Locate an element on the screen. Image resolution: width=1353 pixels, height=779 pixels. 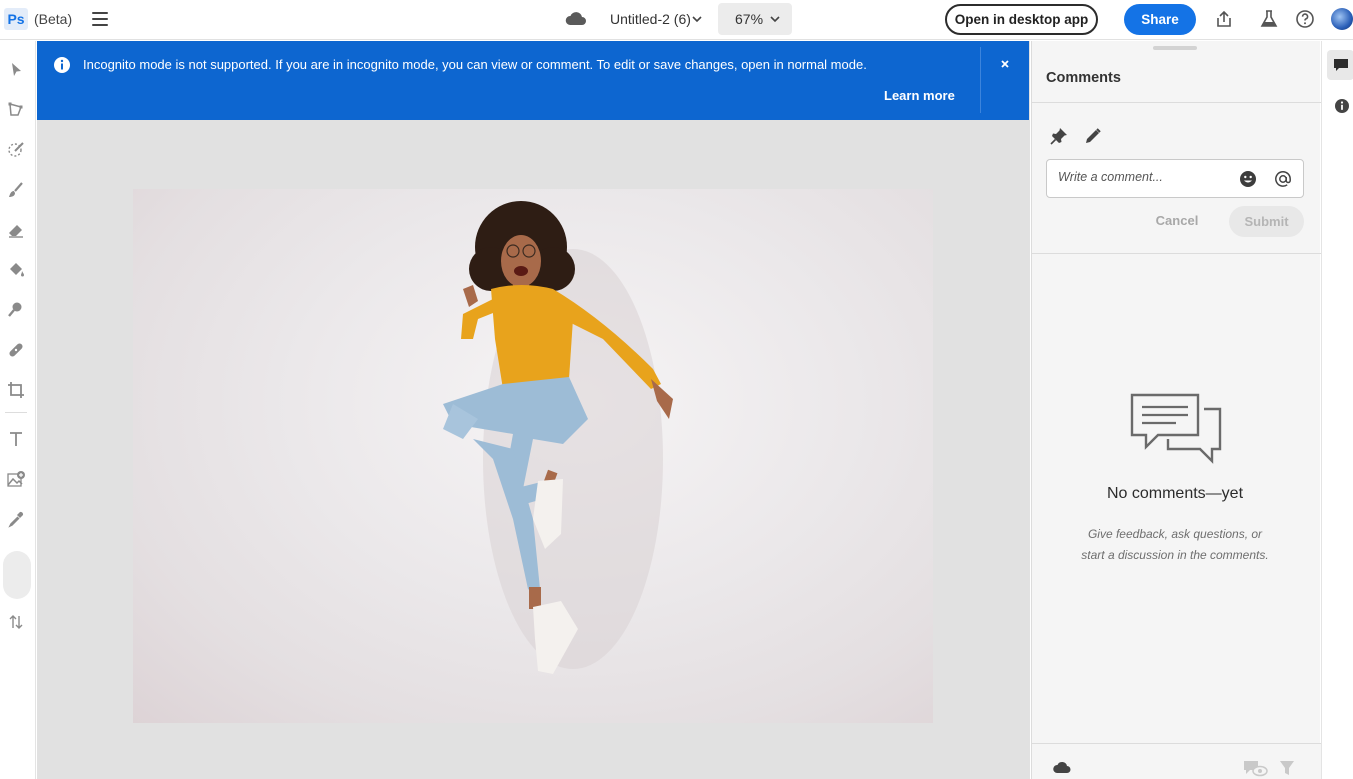
healing-icon is located at coordinates (16, 350).